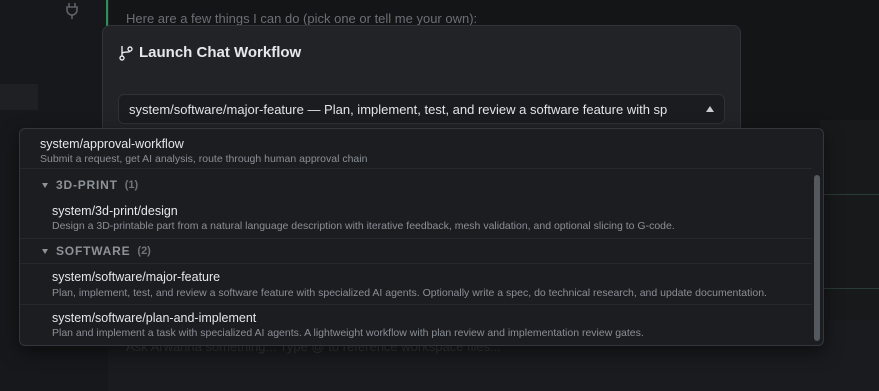 This screenshot has width=879, height=391. What do you see at coordinates (131, 185) in the screenshot?
I see `group-count: (1)` at bounding box center [131, 185].